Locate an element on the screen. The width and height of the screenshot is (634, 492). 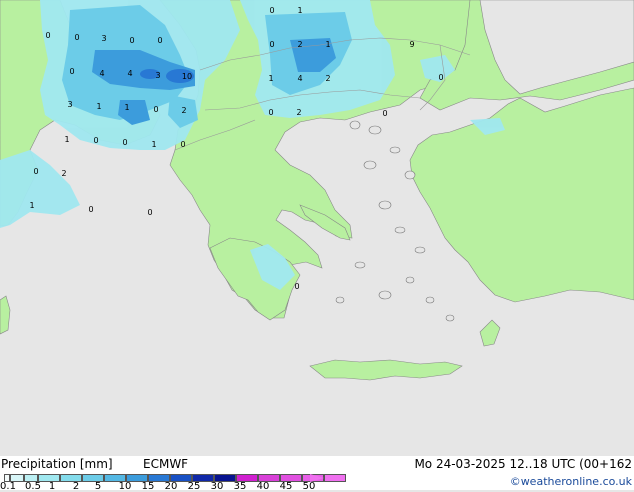
legend-tick-label: 20 is located at coordinates (171, 486).